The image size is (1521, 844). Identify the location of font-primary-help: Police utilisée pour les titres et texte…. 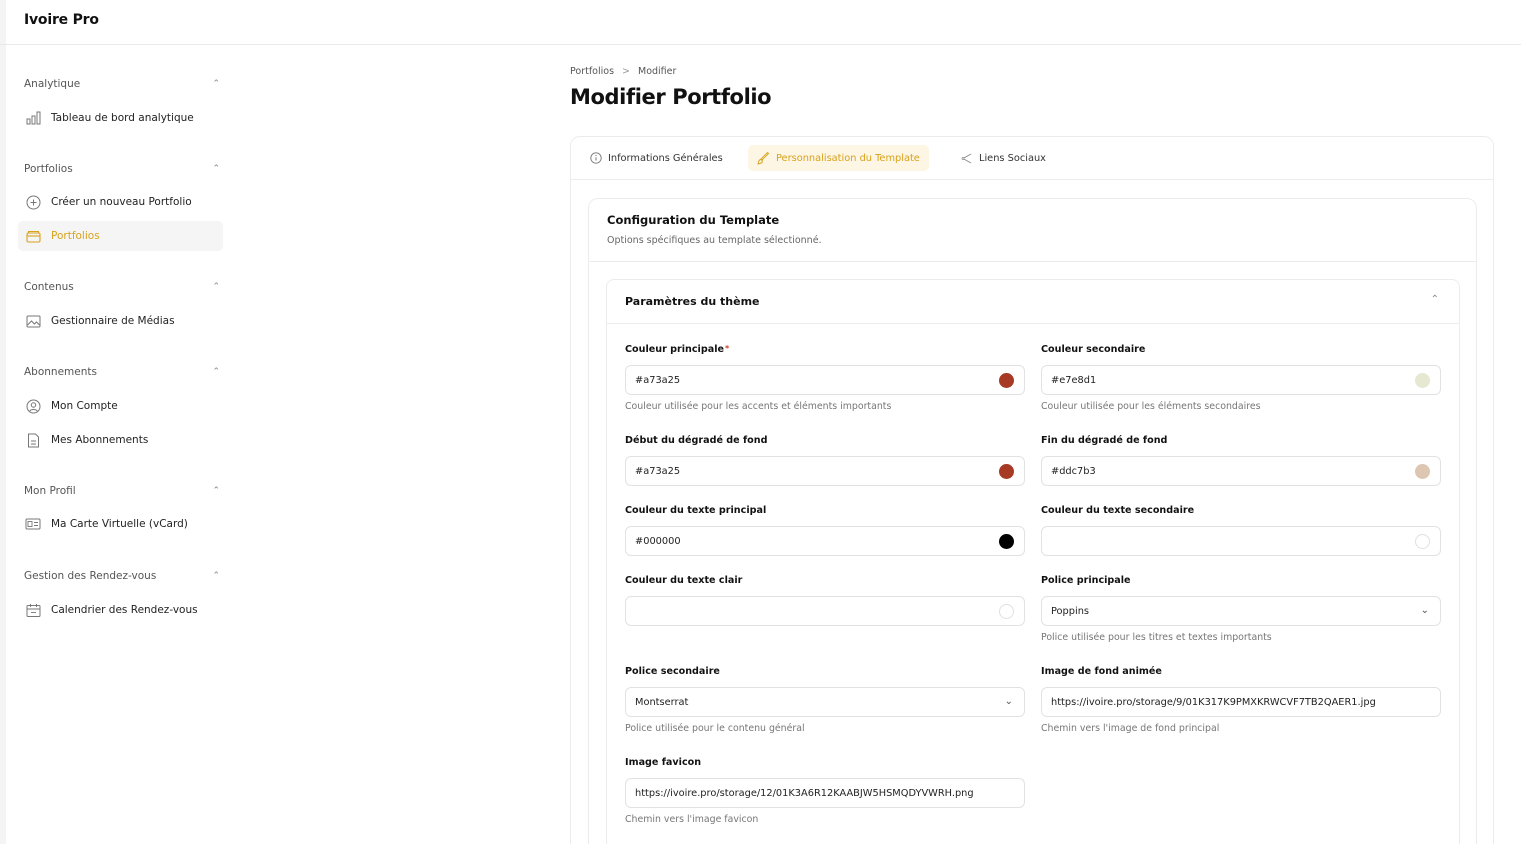
(1156, 637).